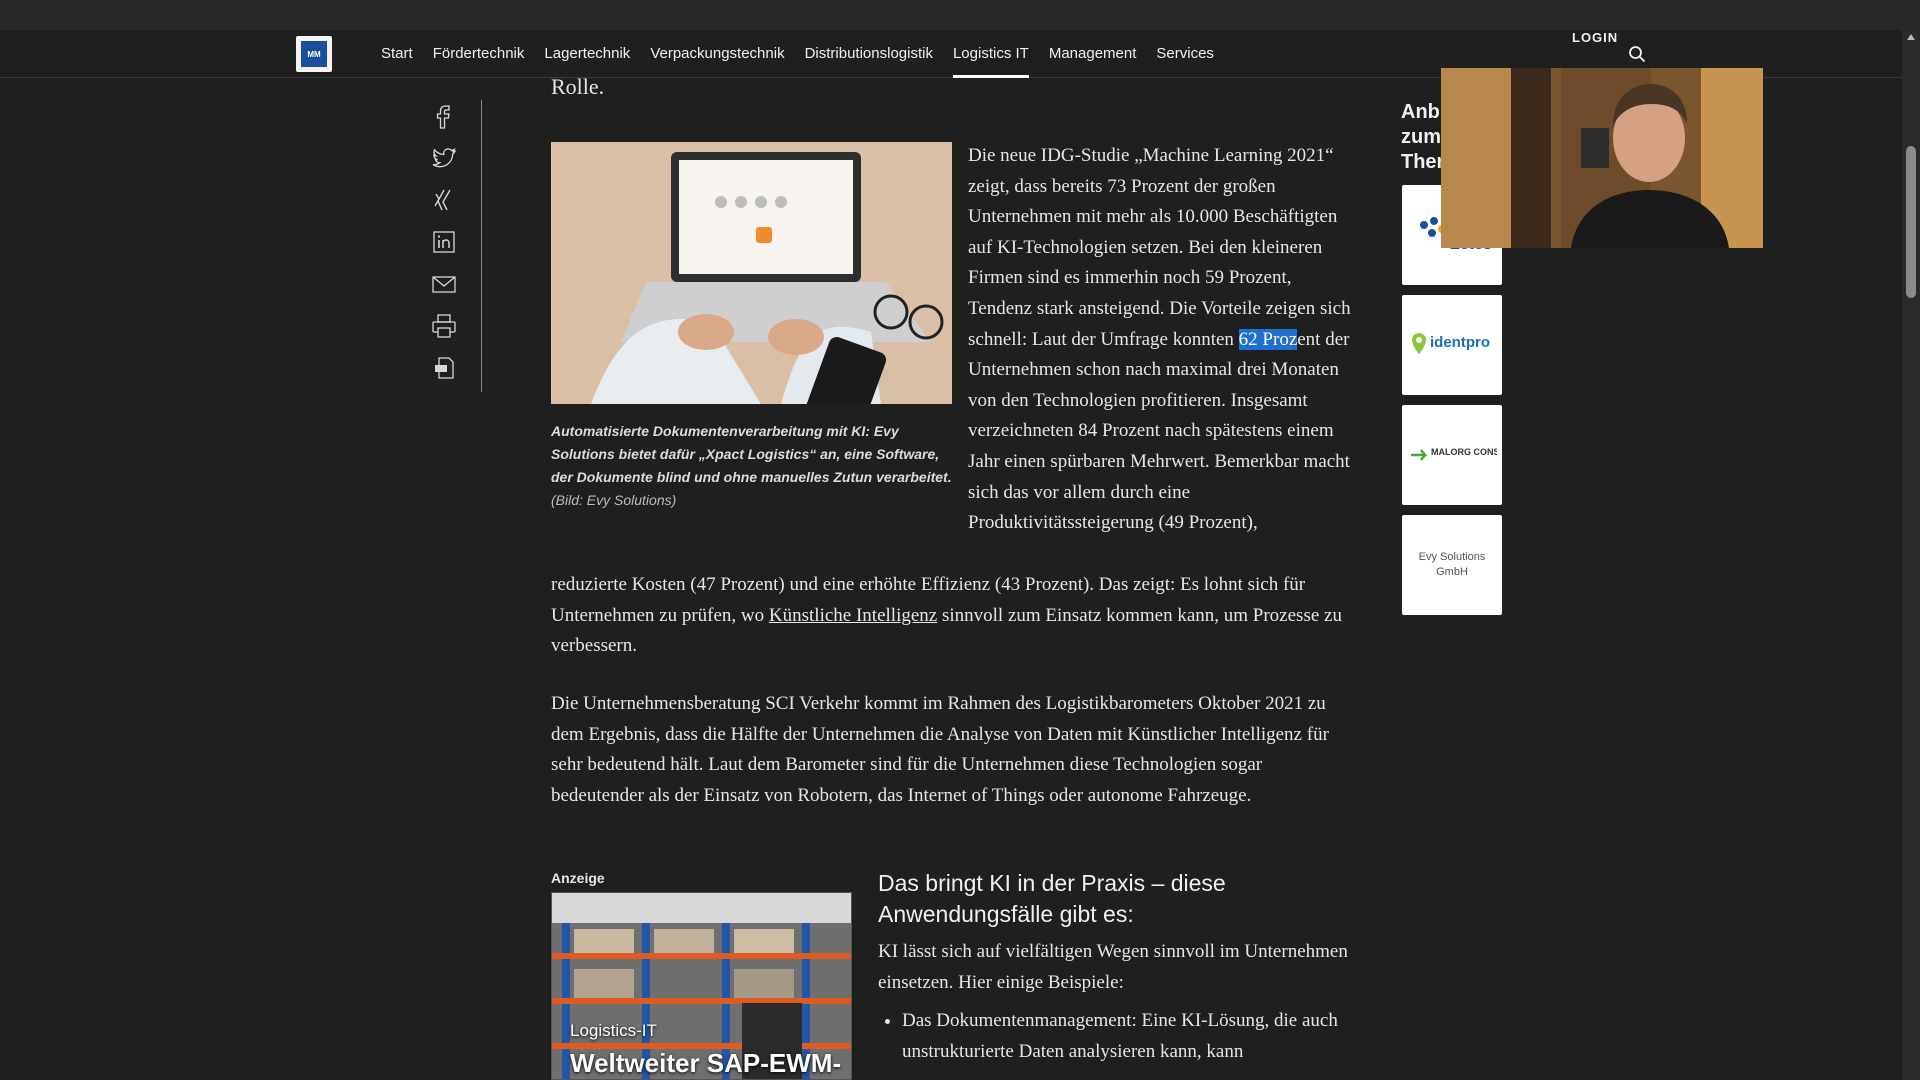 This screenshot has width=1920, height=1080. Describe the element at coordinates (444, 200) in the screenshot. I see `xing-icon` at that location.